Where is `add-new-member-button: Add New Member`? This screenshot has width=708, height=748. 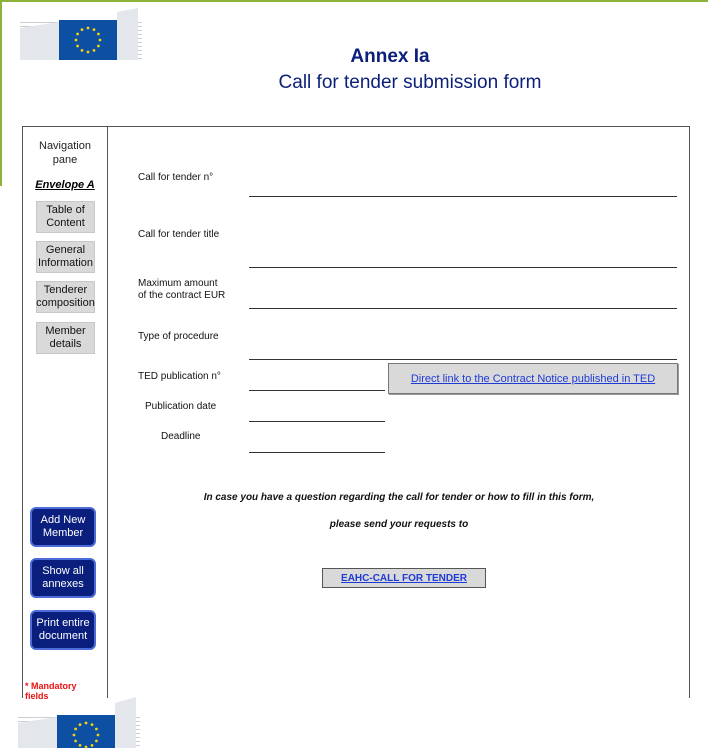 add-new-member-button: Add New Member is located at coordinates (63, 527).